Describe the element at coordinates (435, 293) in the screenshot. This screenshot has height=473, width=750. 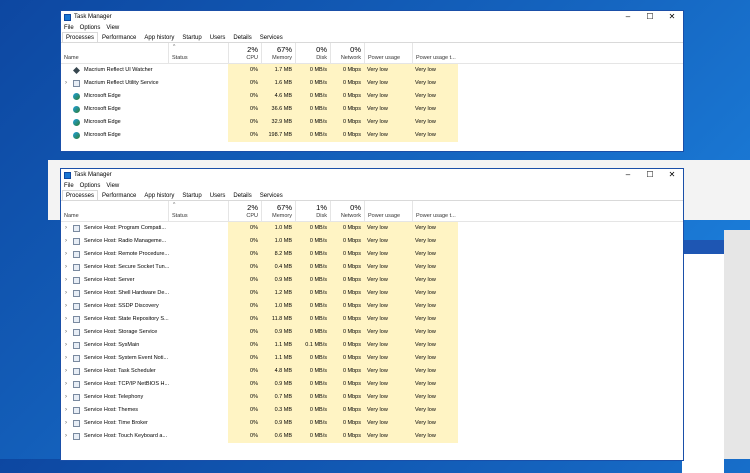
I see `power-trend-cell: Very low` at that location.